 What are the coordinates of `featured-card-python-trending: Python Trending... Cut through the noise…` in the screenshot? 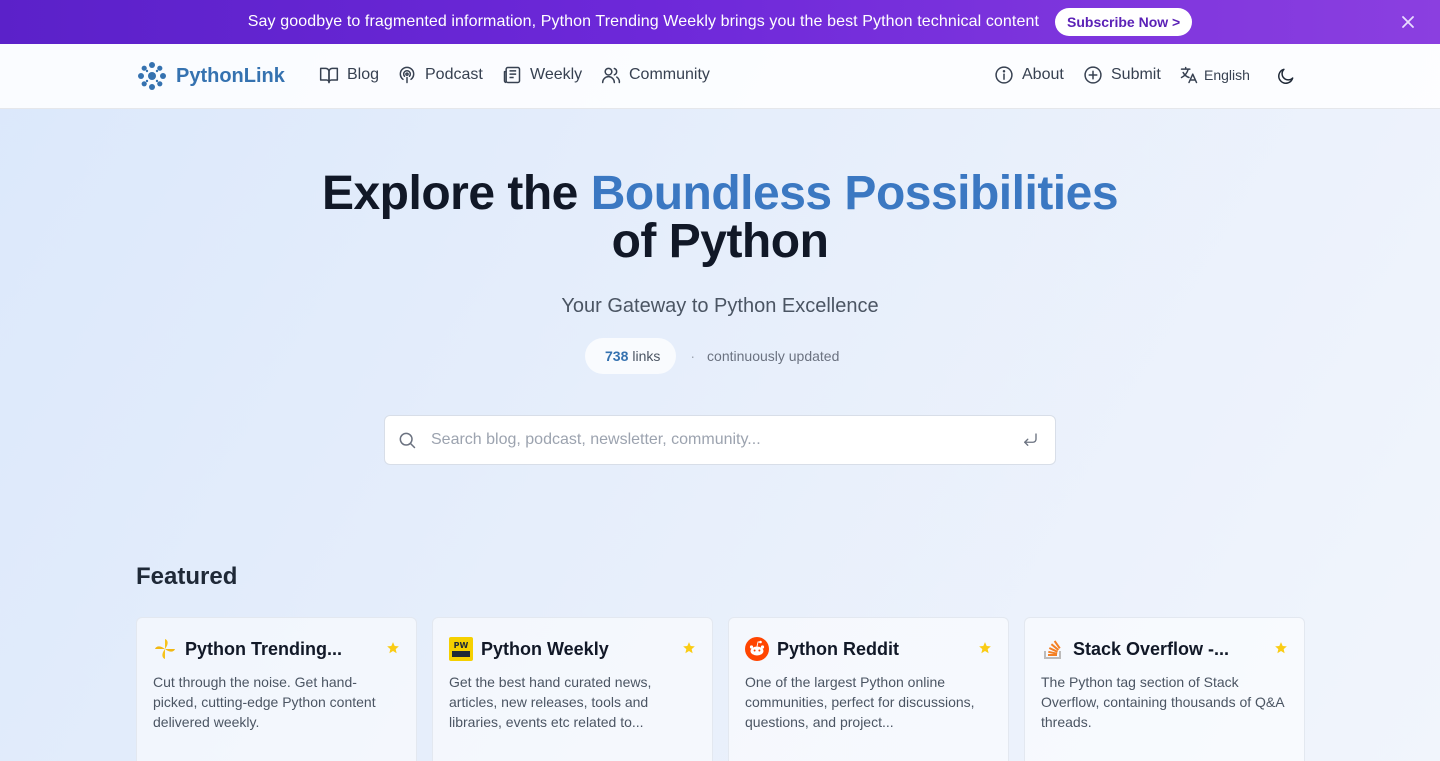 It's located at (276, 689).